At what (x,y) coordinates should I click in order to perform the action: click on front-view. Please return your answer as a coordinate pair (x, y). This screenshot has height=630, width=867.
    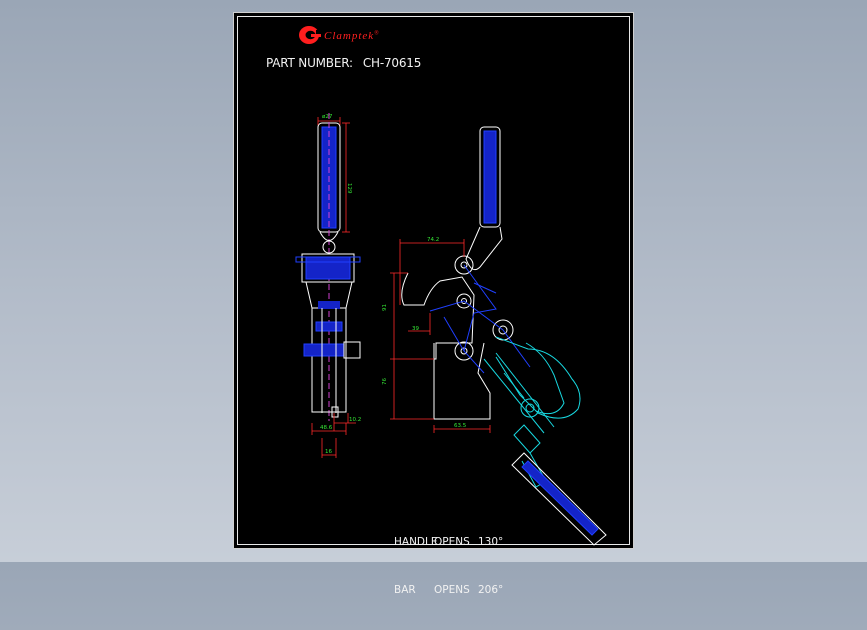
    Looking at the image, I should click on (328, 267).